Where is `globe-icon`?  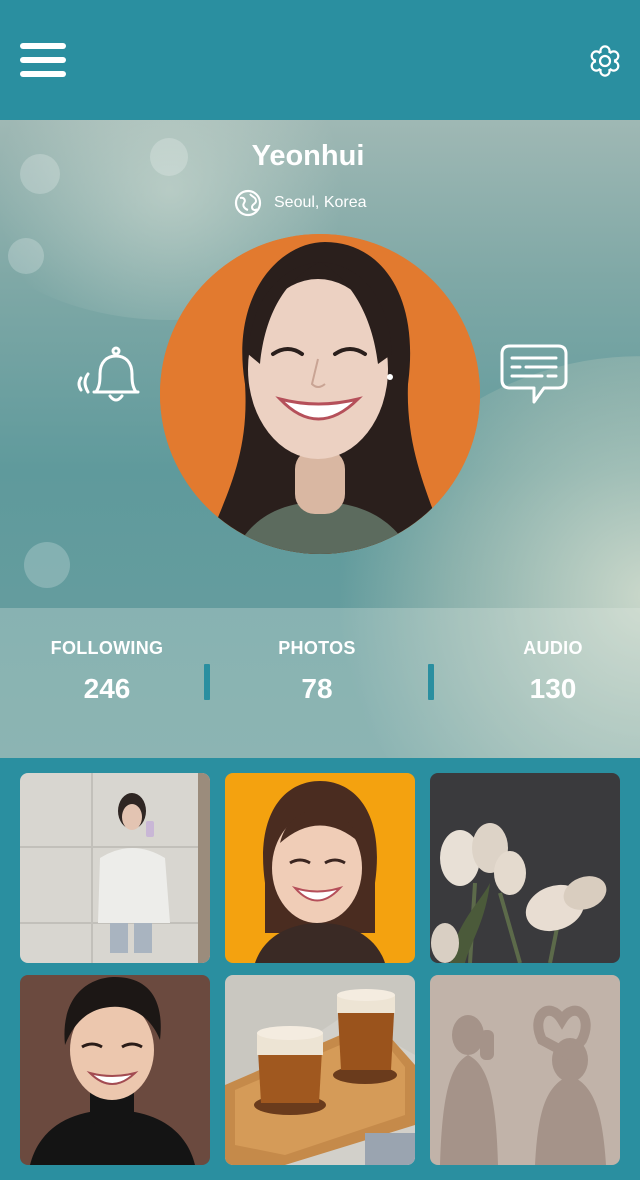
globe-icon is located at coordinates (248, 203).